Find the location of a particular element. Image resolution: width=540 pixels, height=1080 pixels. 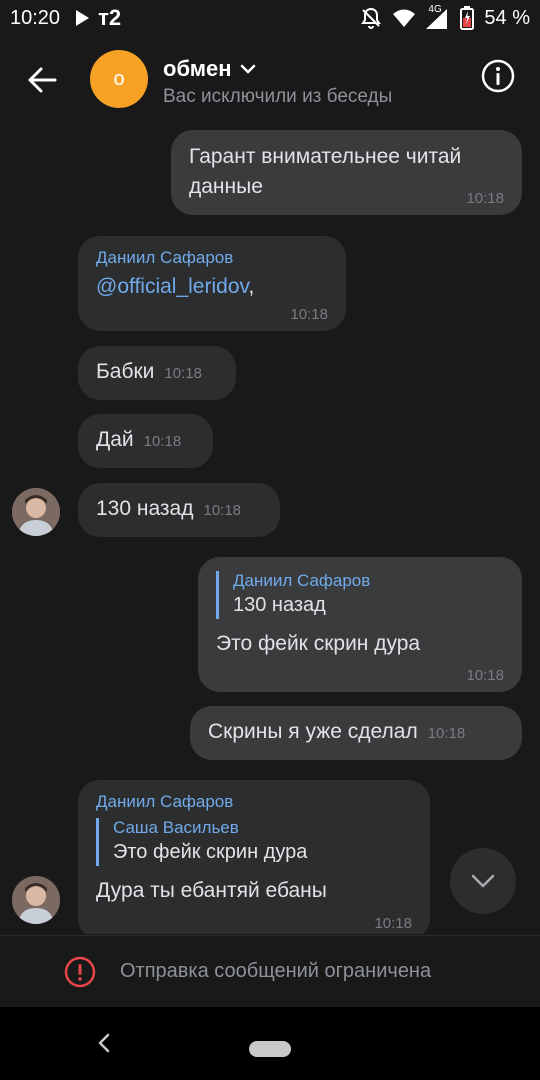

info-button is located at coordinates (500, 78).